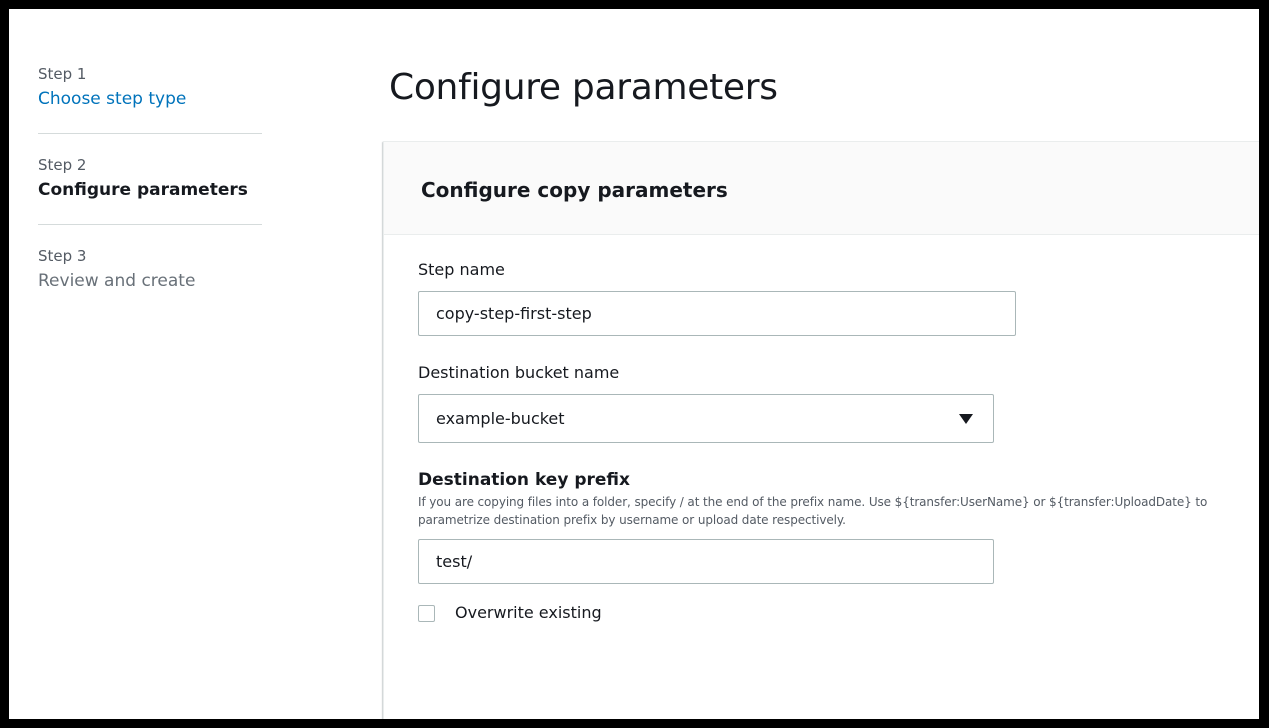 The image size is (1269, 728). I want to click on step-1-number: Step 1, so click(62, 74).